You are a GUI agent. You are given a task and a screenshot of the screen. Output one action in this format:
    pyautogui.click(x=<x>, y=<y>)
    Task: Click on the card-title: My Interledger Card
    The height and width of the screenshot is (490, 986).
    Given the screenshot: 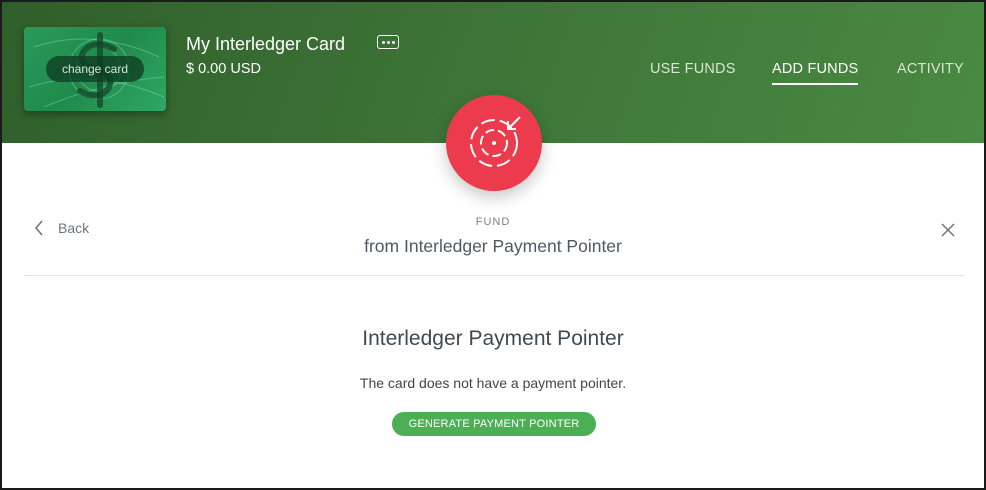 What is the action you would take?
    pyautogui.click(x=266, y=44)
    